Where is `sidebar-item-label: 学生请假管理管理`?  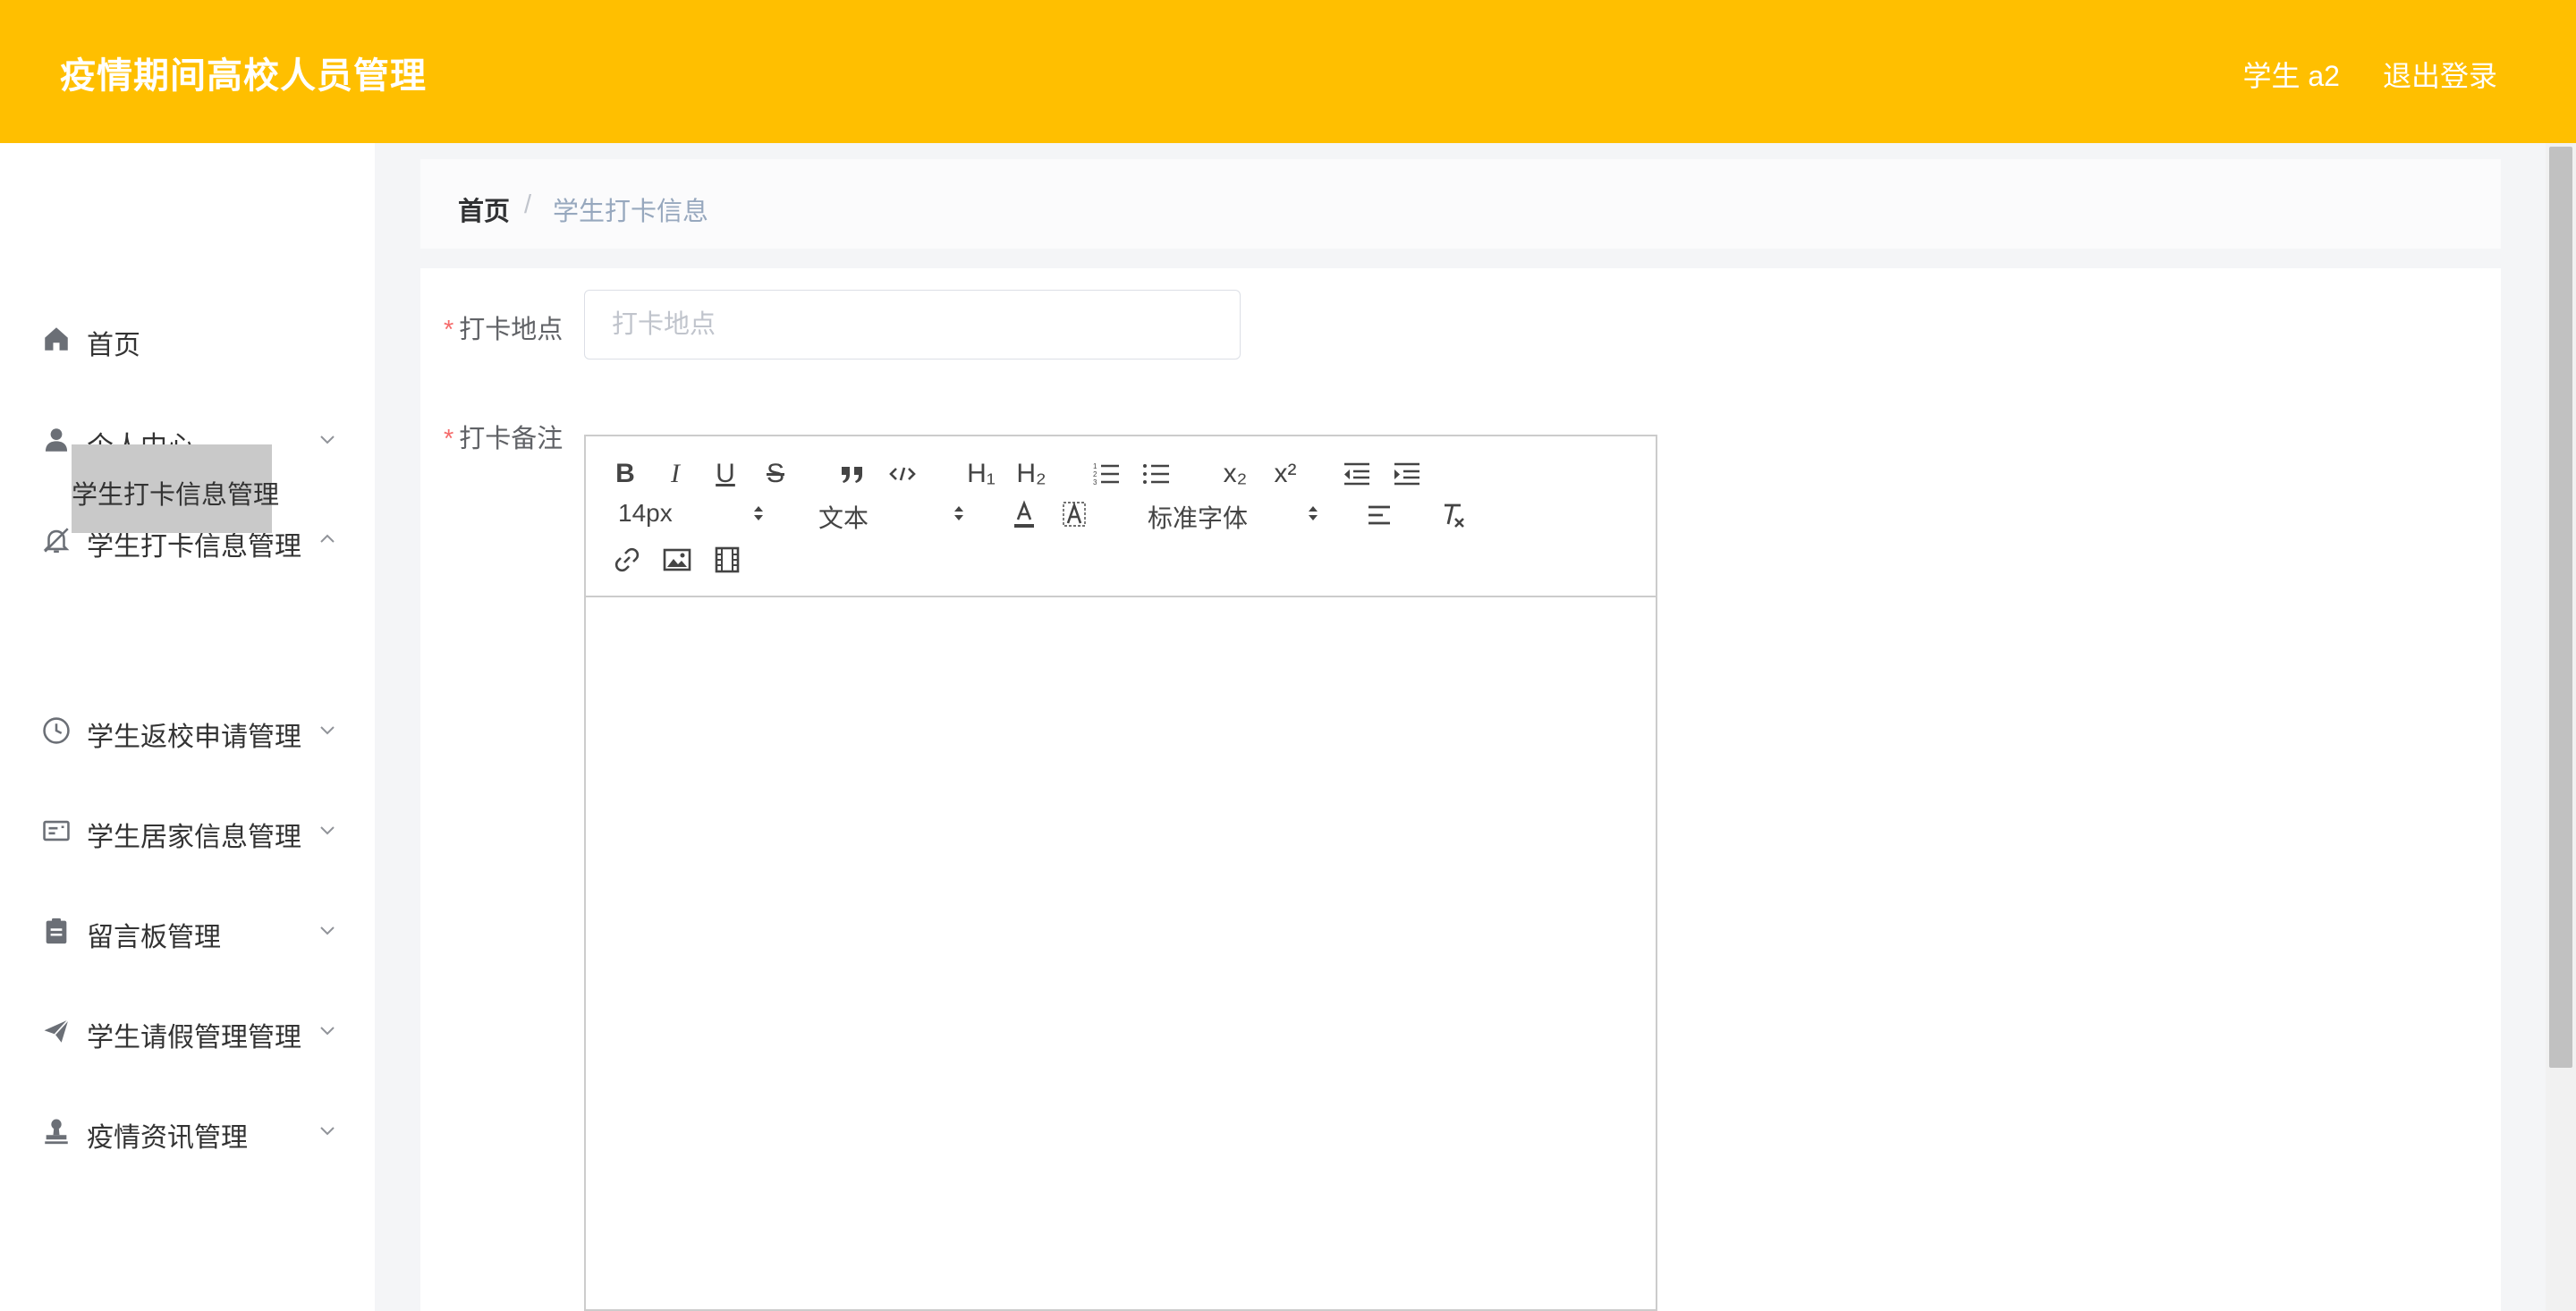
sidebar-item-label: 学生请假管理管理 is located at coordinates (194, 1038).